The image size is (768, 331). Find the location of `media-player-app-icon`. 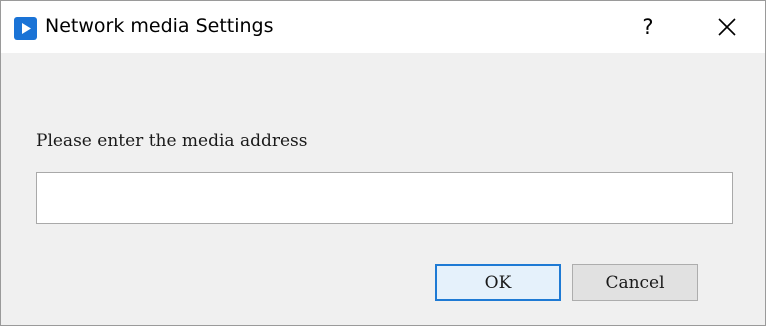

media-player-app-icon is located at coordinates (25, 28).